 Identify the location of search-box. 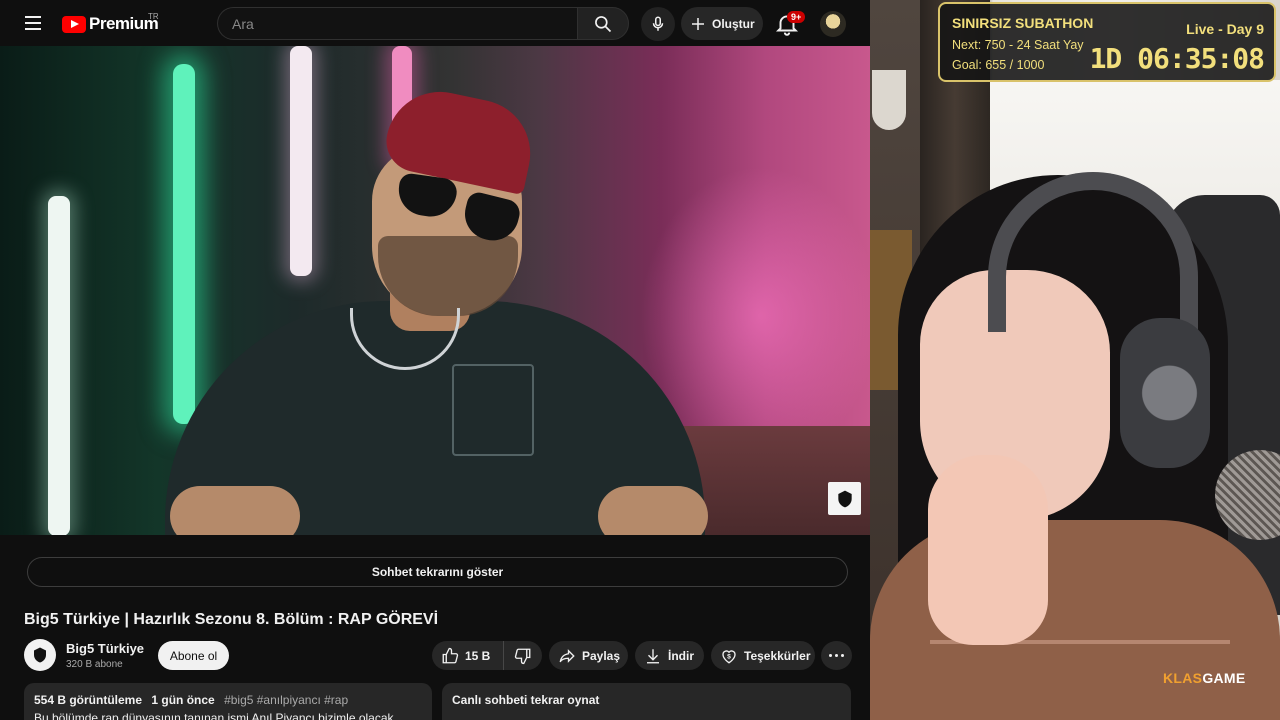
(397, 23).